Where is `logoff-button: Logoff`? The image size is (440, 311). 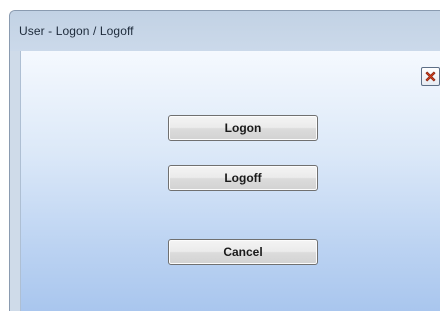
logoff-button: Logoff is located at coordinates (243, 178).